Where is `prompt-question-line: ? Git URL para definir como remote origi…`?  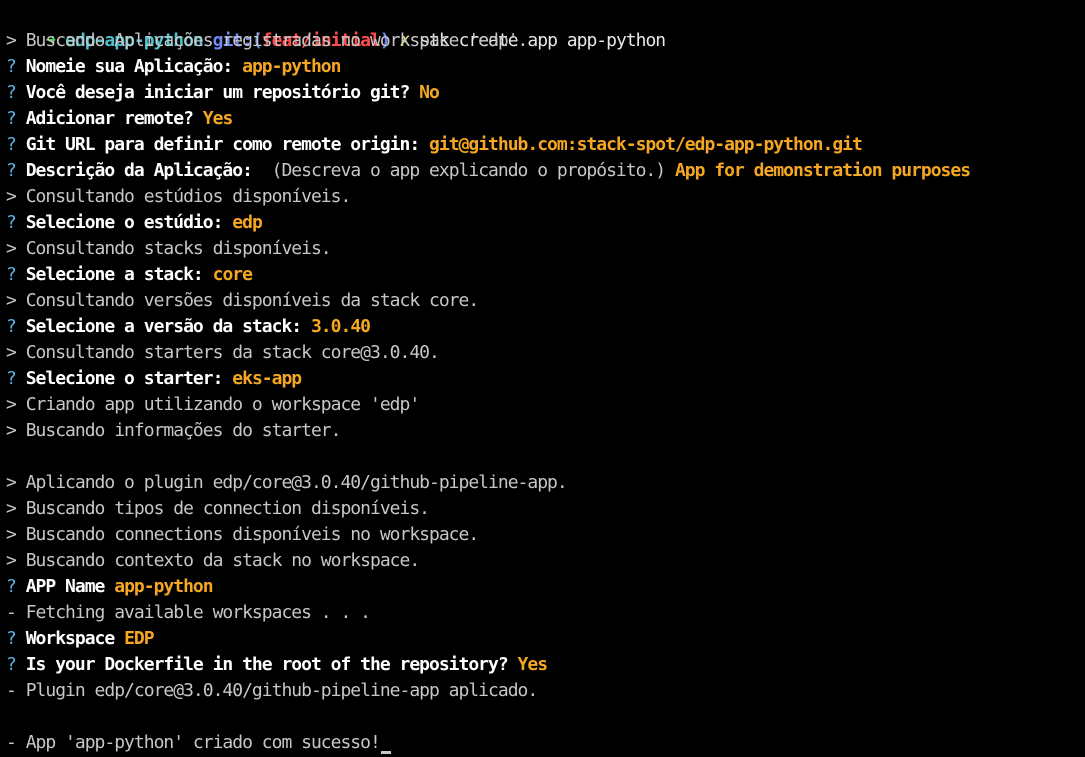 prompt-question-line: ? Git URL para definir como remote origi… is located at coordinates (545, 145).